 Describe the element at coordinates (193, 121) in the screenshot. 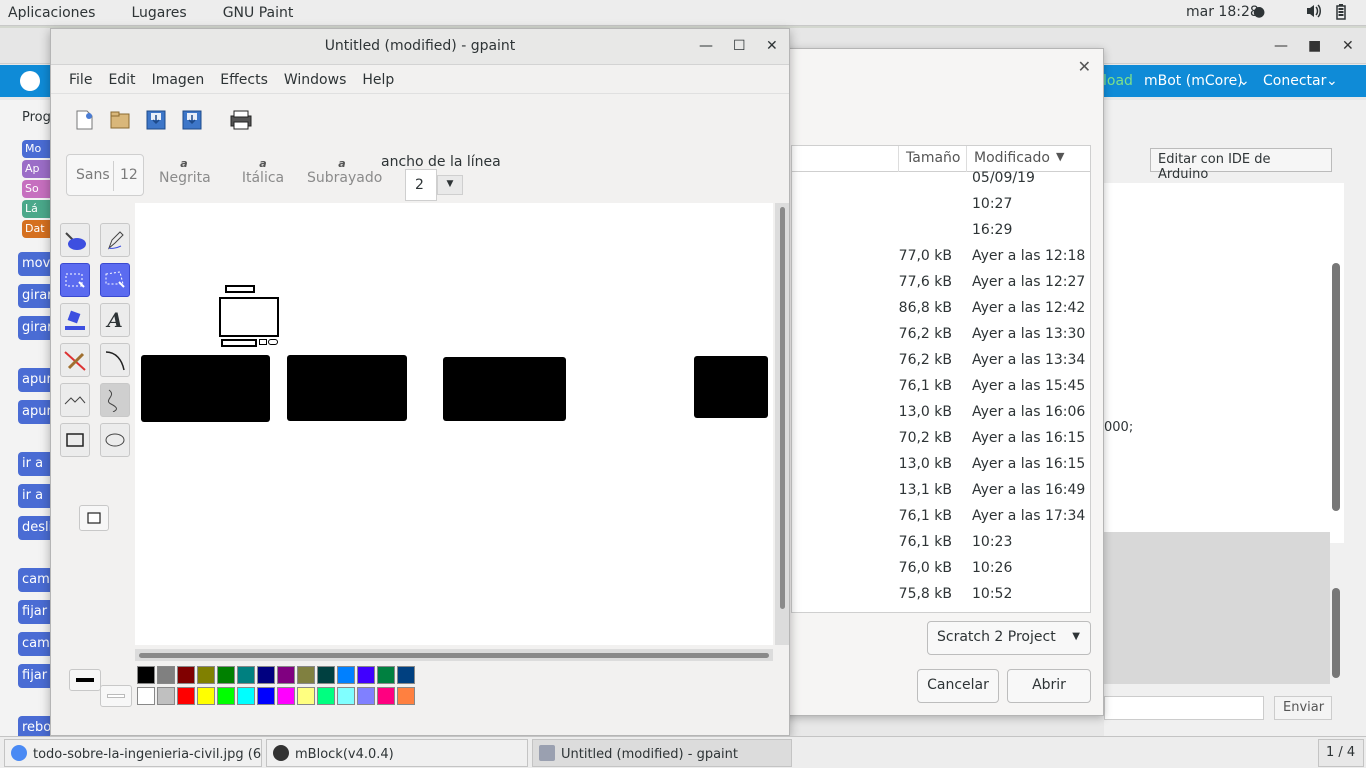

I see `save-as-icon` at that location.